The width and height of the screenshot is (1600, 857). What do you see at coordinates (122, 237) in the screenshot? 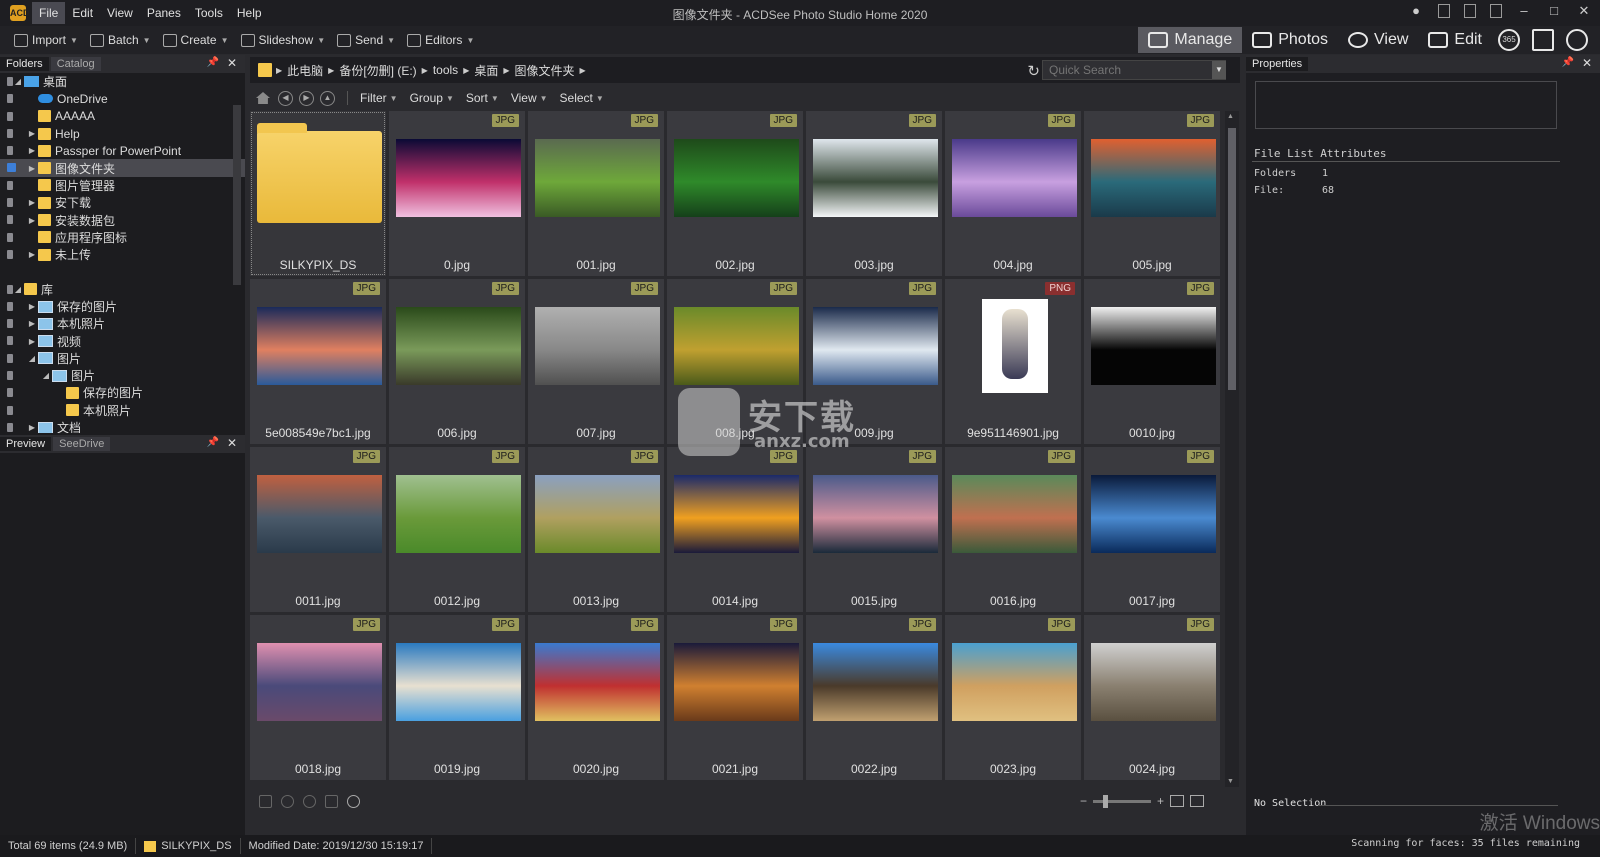
I see `tree-item: 应用程序图标` at bounding box center [122, 237].